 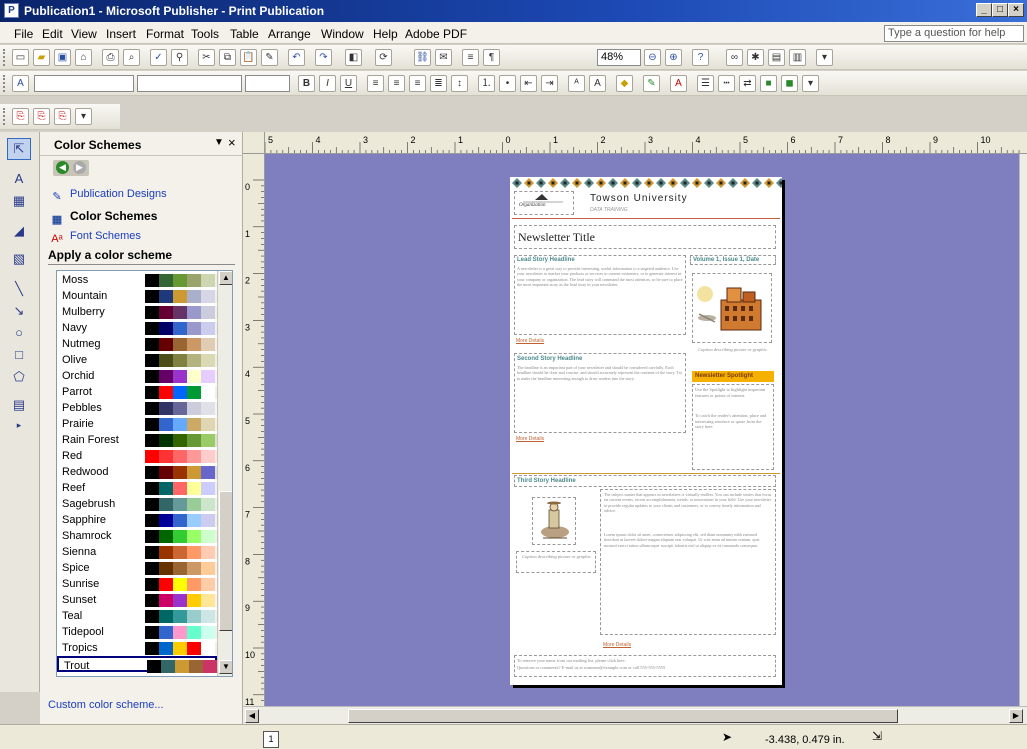 What do you see at coordinates (131, 57) in the screenshot?
I see `print-preview-icon: ⌕` at bounding box center [131, 57].